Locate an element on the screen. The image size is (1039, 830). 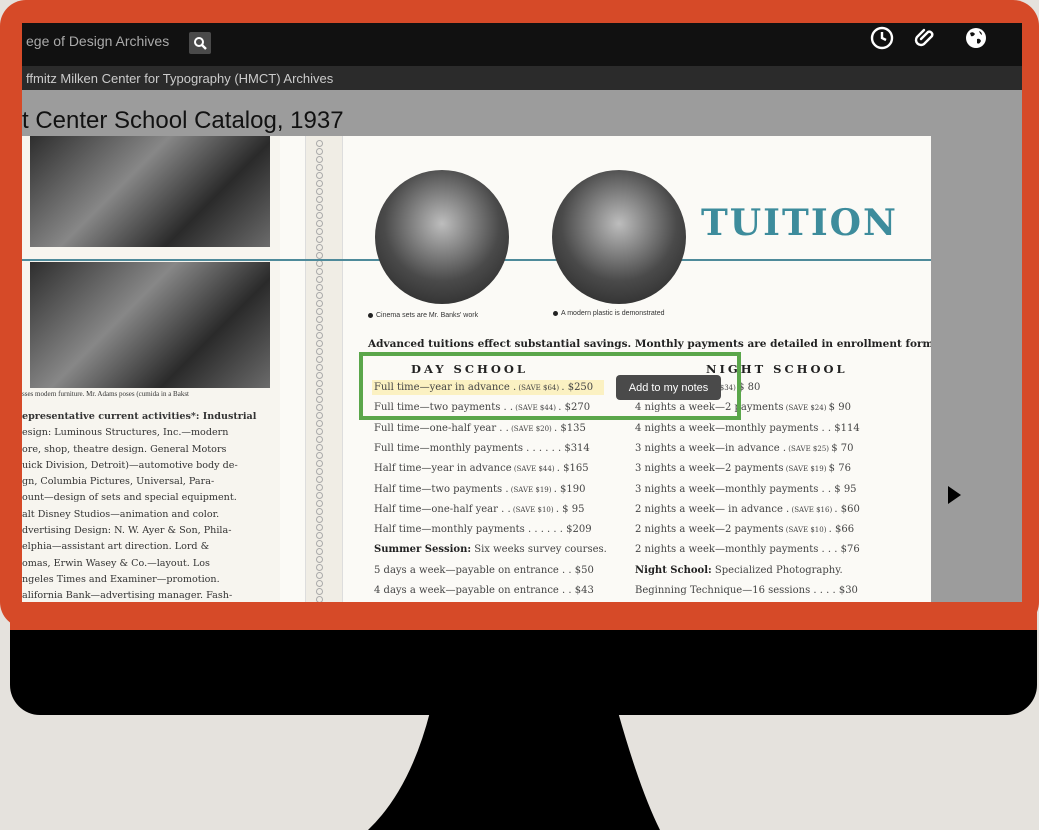
monitor-frame-bottom is located at coordinates (523, 615).